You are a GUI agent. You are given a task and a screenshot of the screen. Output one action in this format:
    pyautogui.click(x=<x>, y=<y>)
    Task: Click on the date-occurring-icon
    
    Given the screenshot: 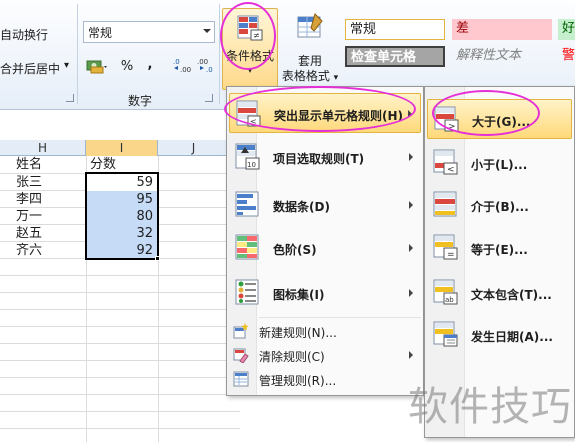 What is the action you would take?
    pyautogui.click(x=446, y=334)
    